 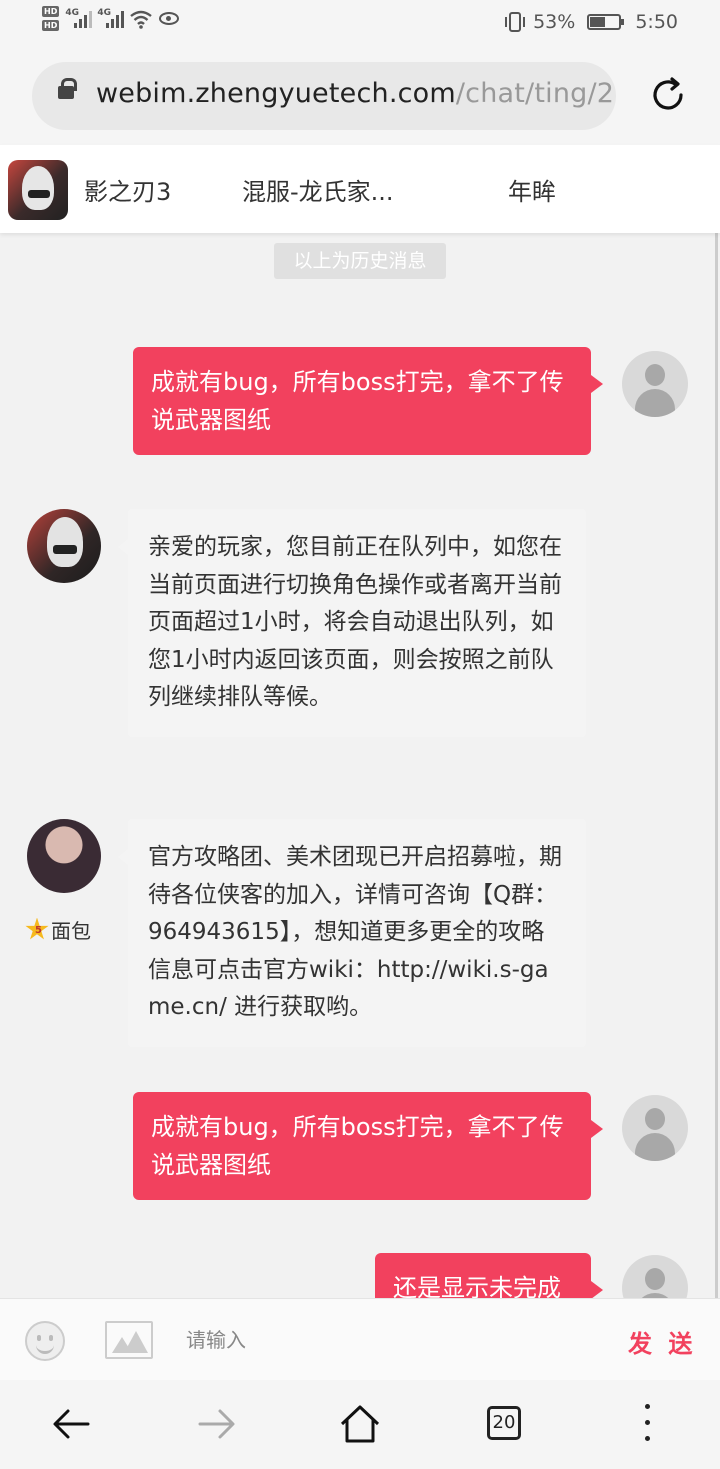 I want to click on history-notice: 以上为历史消息, so click(x=360, y=261).